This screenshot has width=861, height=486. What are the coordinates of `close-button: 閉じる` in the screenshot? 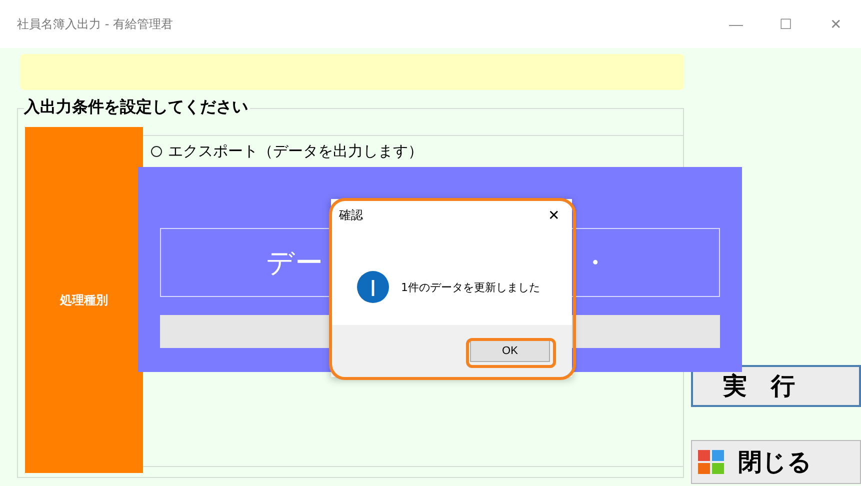 It's located at (776, 462).